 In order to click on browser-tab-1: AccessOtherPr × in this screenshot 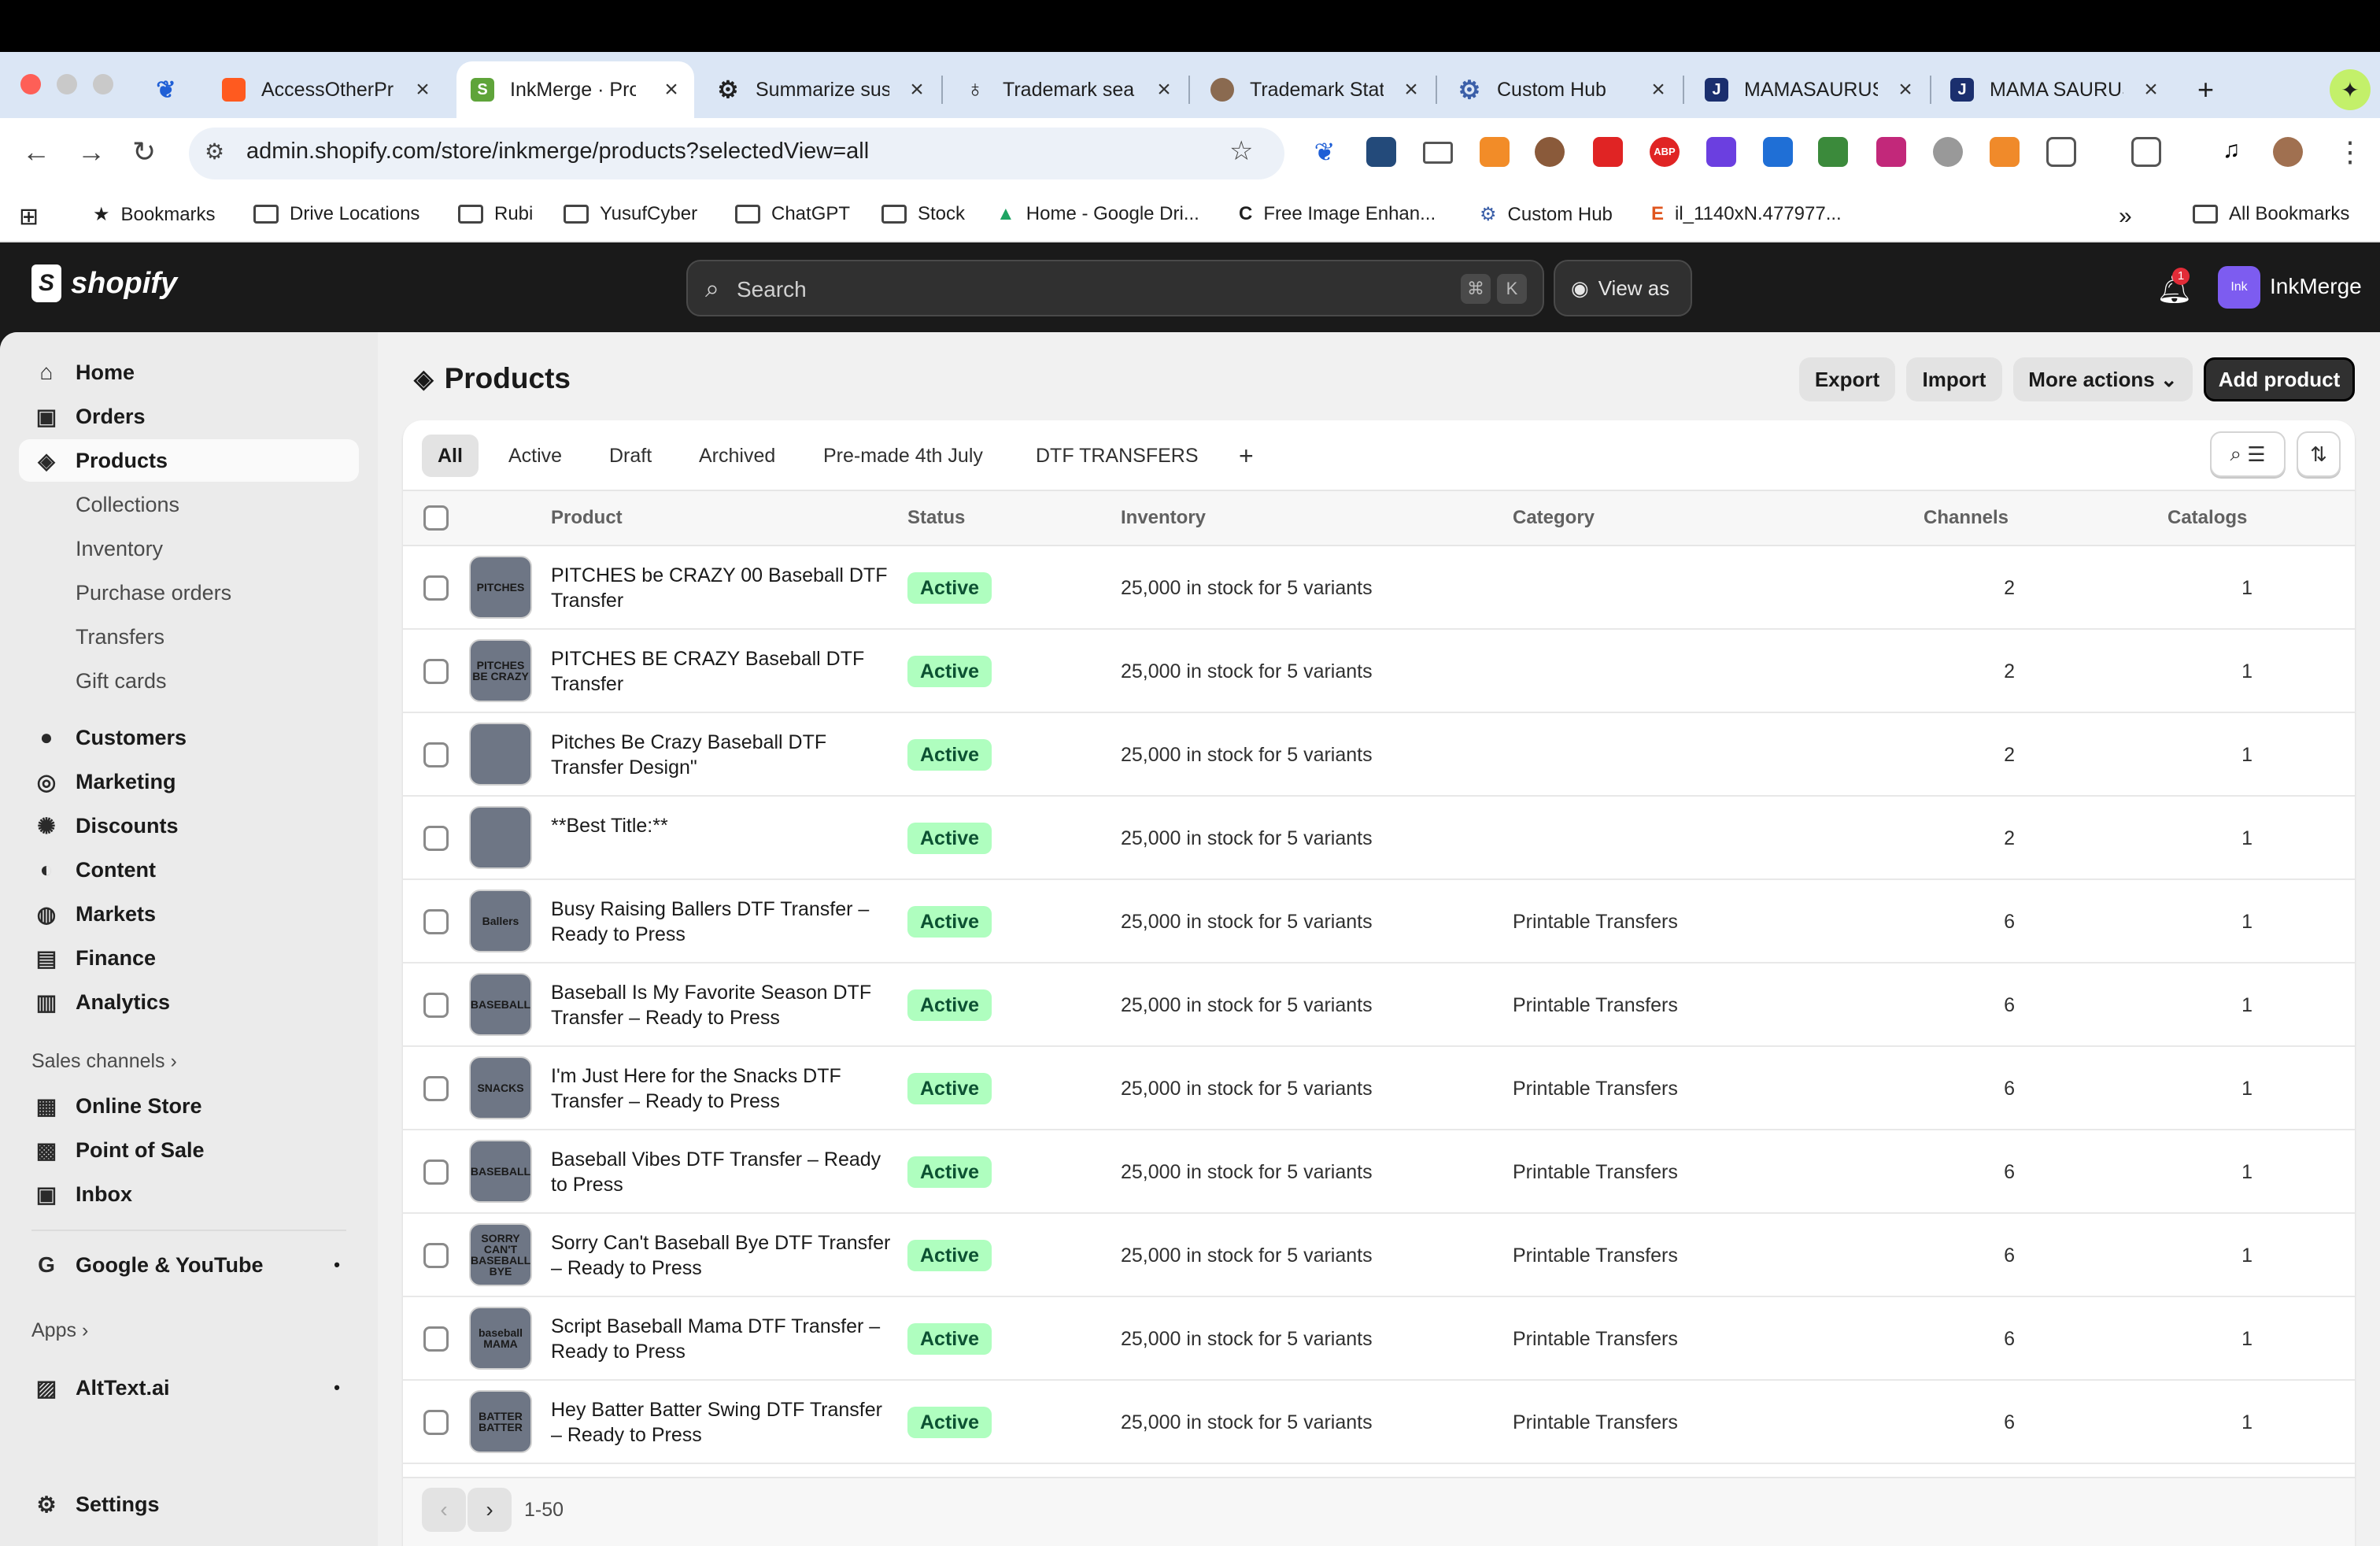, I will do `click(328, 89)`.